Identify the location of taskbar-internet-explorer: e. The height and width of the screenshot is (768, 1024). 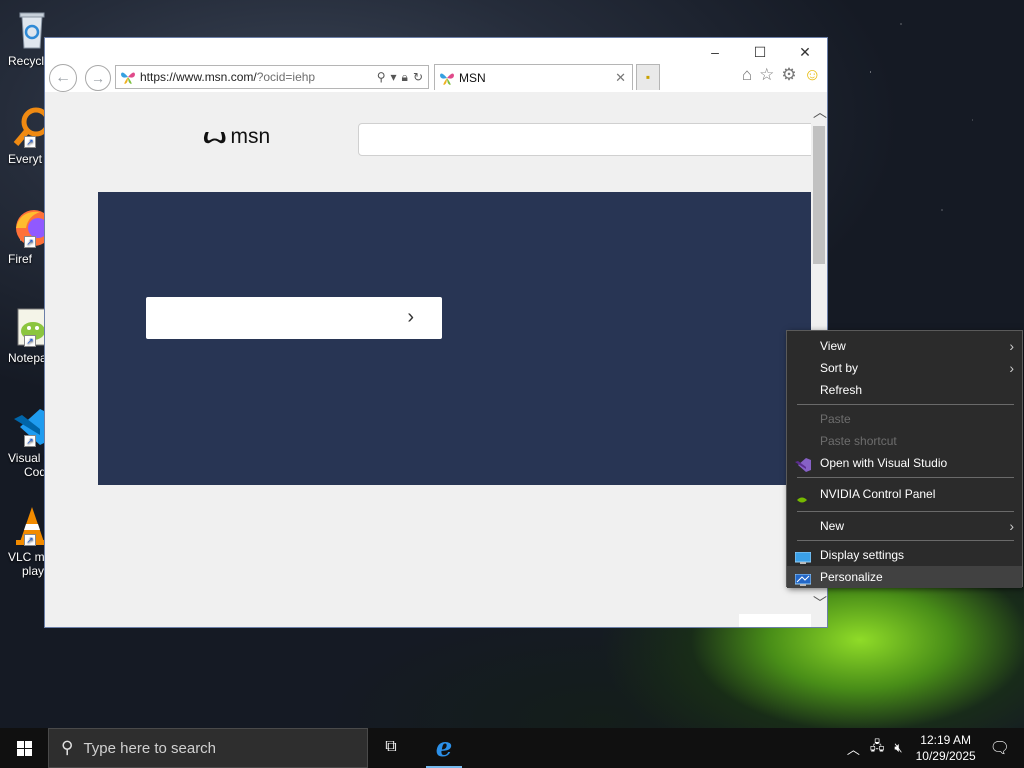
(444, 748).